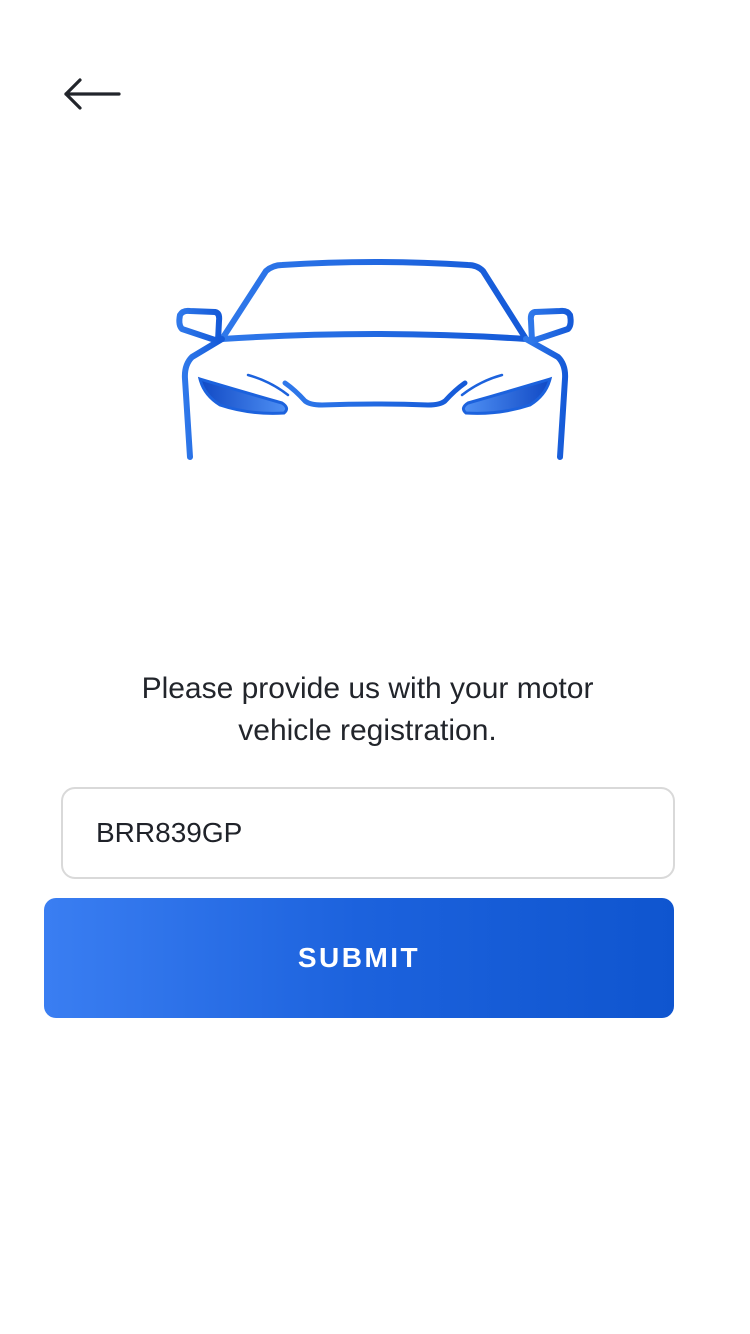  I want to click on submit-button: SUBMIT, so click(359, 958).